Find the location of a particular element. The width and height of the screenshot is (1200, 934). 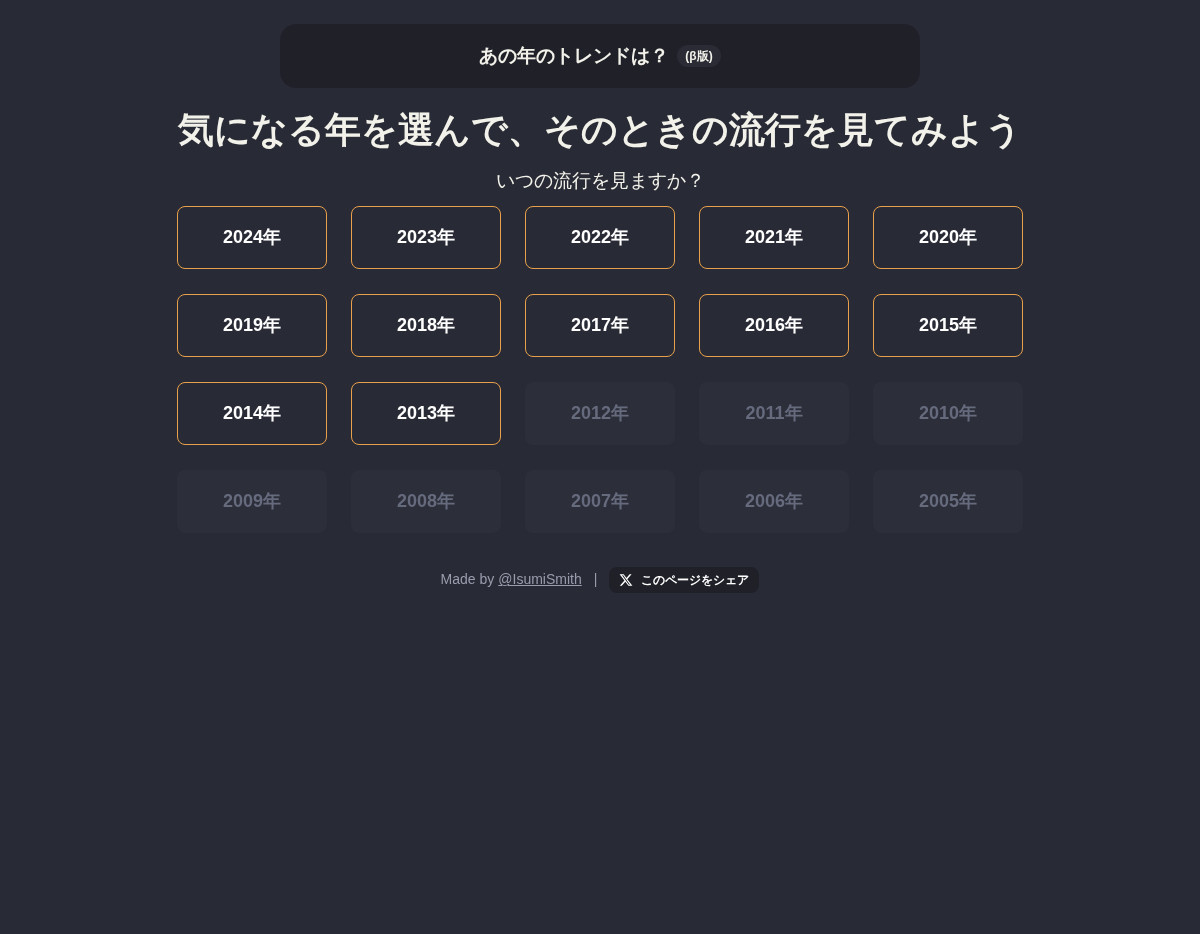

author-link: @IsumiSmith is located at coordinates (540, 580).